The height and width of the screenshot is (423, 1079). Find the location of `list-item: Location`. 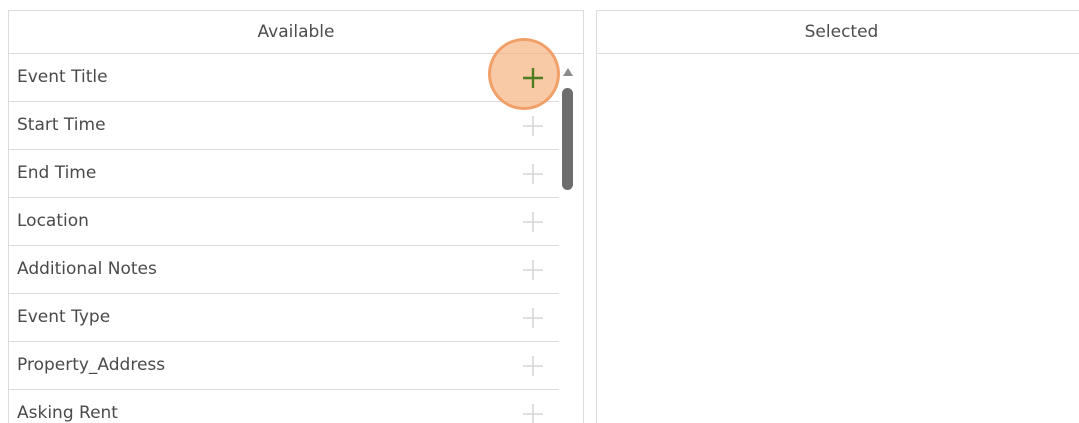

list-item: Location is located at coordinates (284, 222).